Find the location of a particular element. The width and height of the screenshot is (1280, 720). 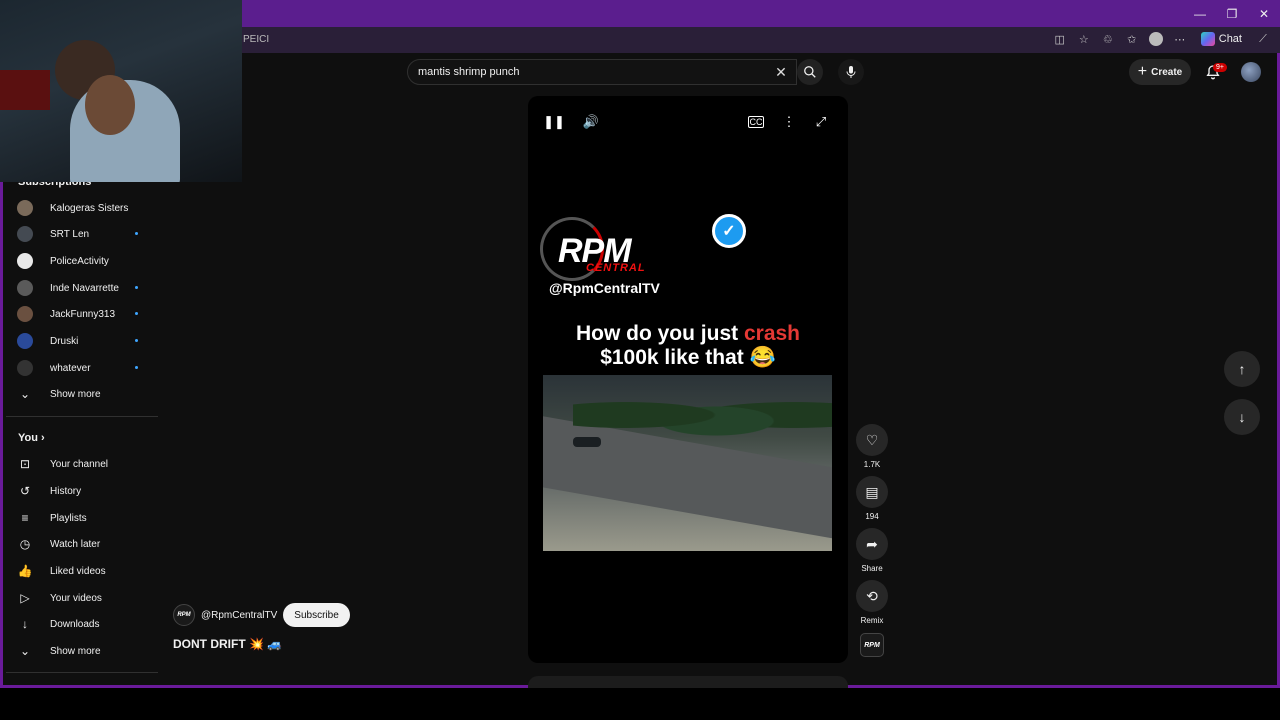

minimize-button: — is located at coordinates (1200, 13).